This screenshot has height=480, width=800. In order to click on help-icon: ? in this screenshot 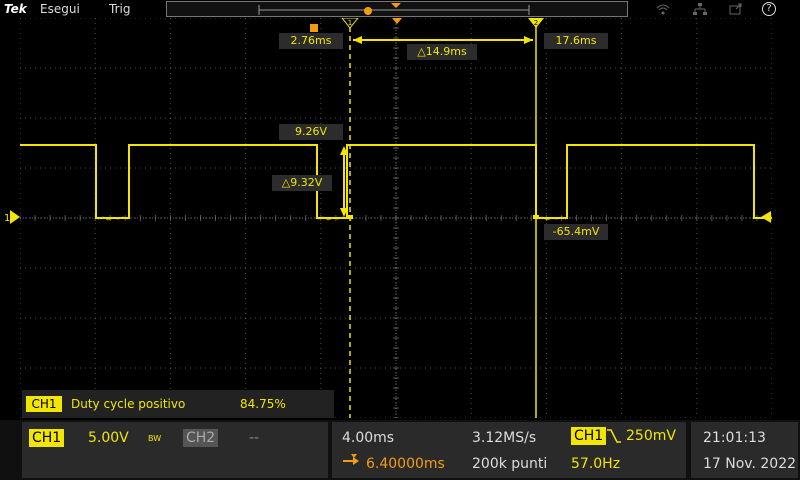, I will do `click(769, 9)`.